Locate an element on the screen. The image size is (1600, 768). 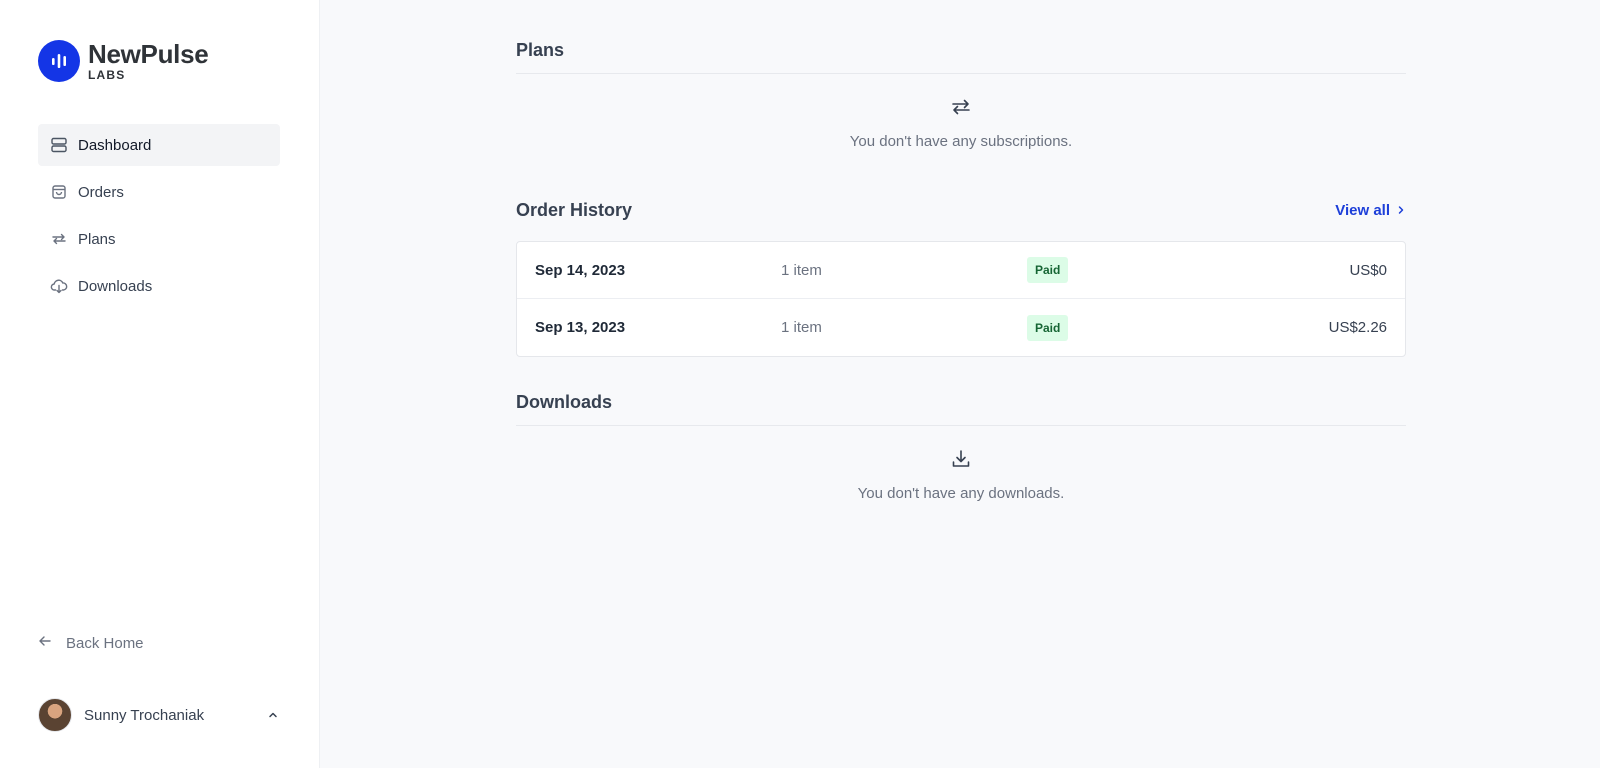
sidebar-nav: Dashboard Orders Plans Downloads is located at coordinates (159, 218).